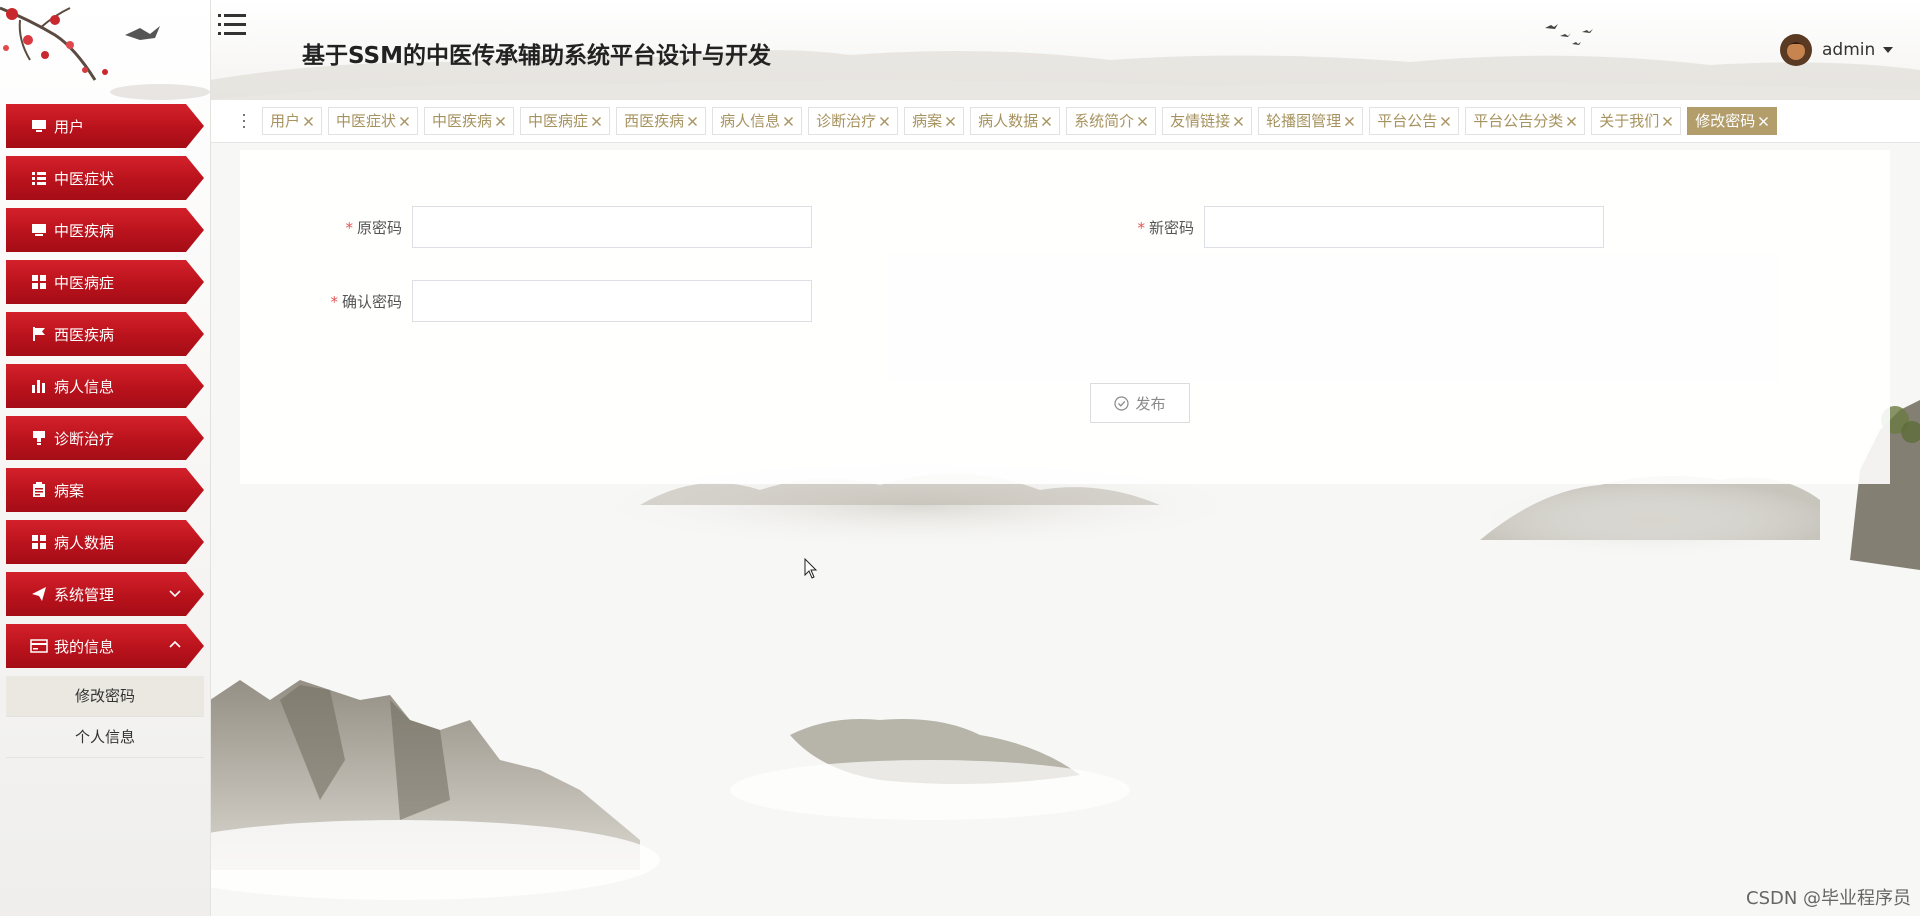 This screenshot has height=916, width=1920. I want to click on tab-item: 修改密码, so click(1732, 121).